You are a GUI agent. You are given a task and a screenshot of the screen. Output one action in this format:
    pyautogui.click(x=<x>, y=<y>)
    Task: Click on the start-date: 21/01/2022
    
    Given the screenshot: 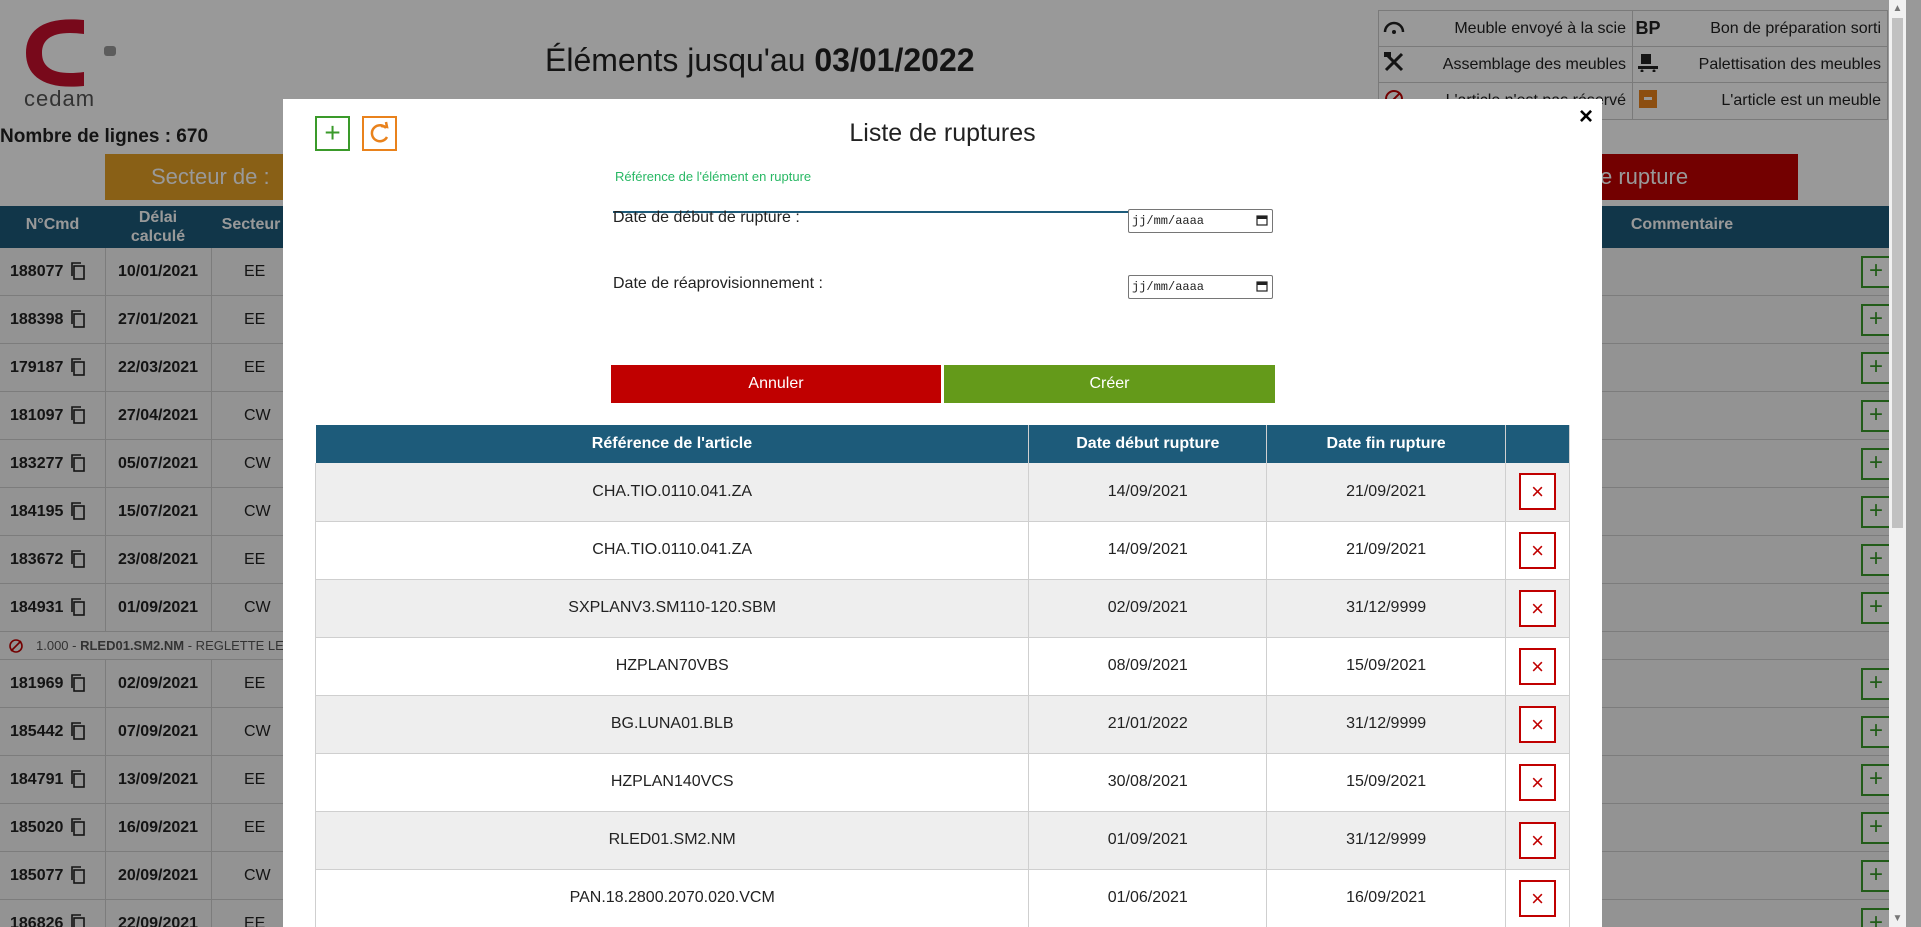 What is the action you would take?
    pyautogui.click(x=1148, y=724)
    